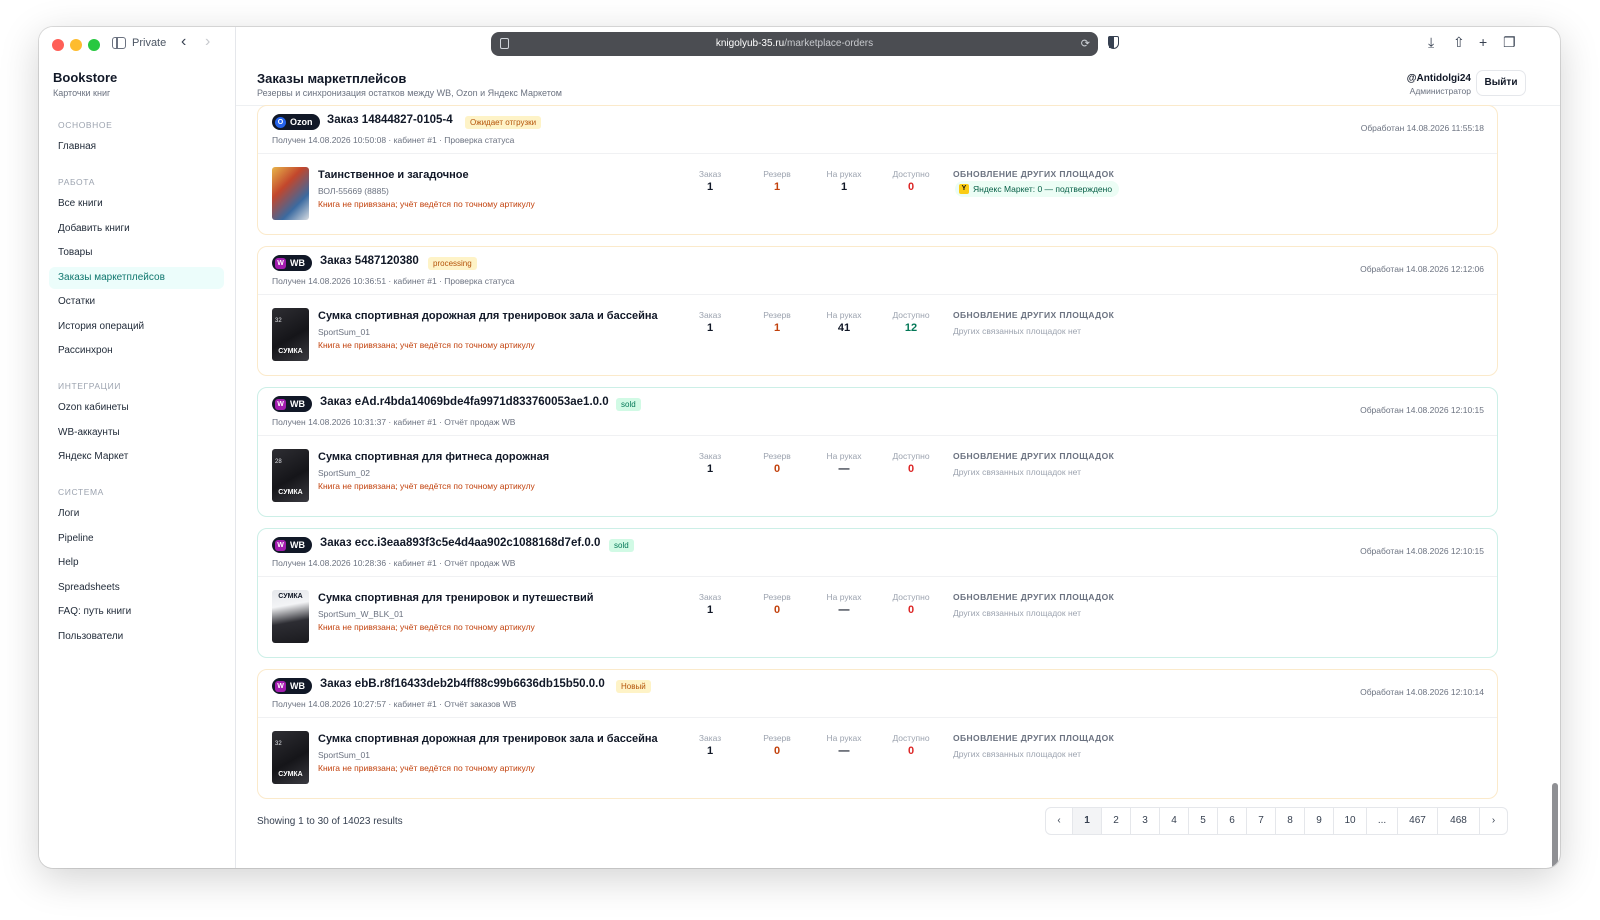  Describe the element at coordinates (207, 42) in the screenshot. I see `forward-arrow-icon: ›` at that location.